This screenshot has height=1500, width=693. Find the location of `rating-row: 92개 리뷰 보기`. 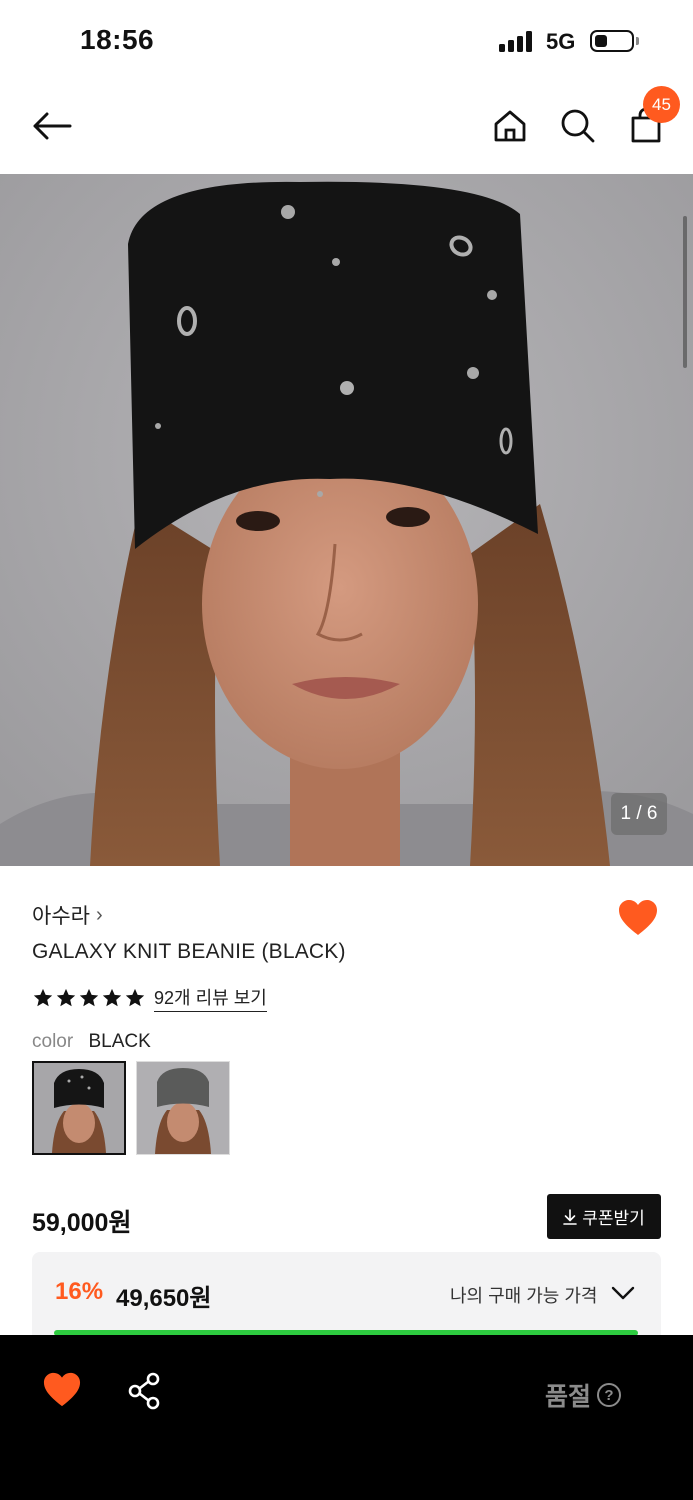

rating-row: 92개 리뷰 보기 is located at coordinates (149, 998).